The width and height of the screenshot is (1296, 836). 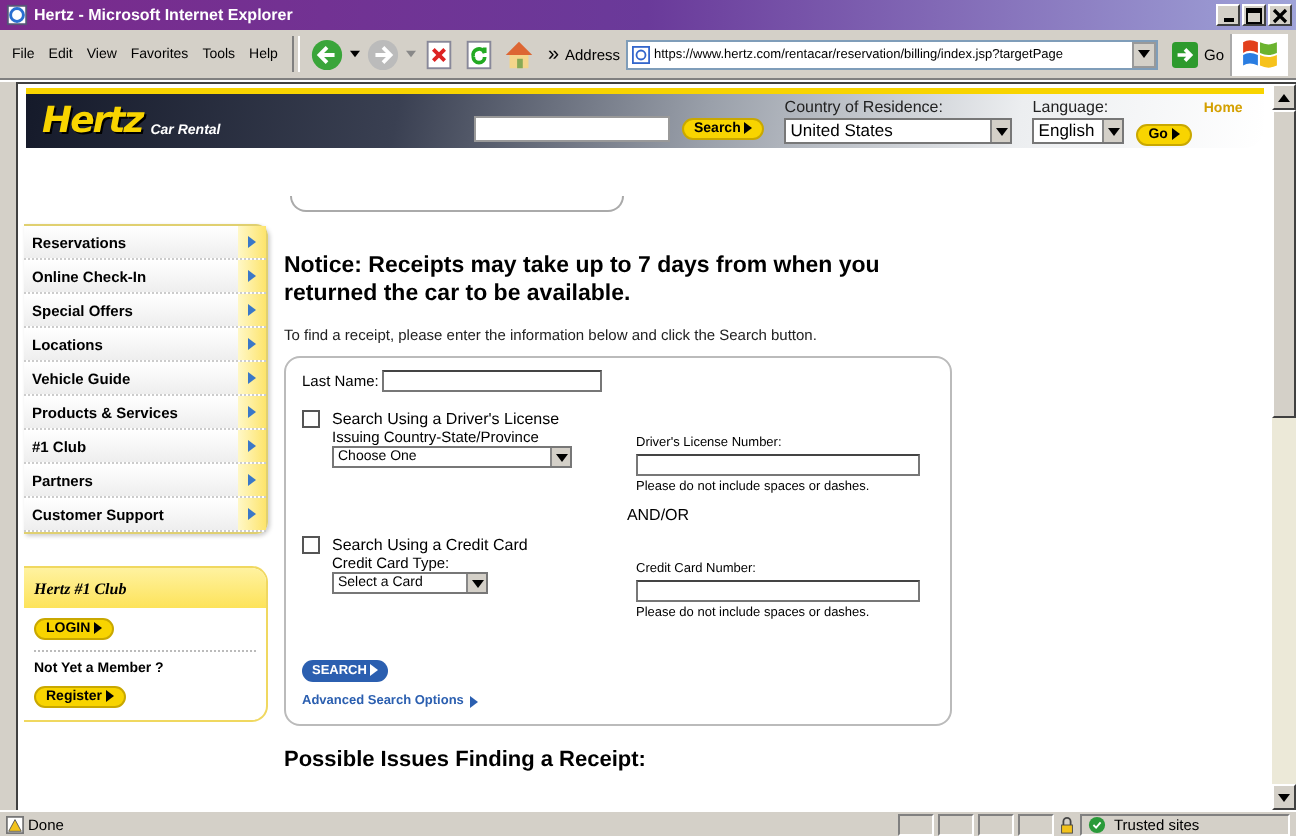 I want to click on last-name-field, so click(x=492, y=381).